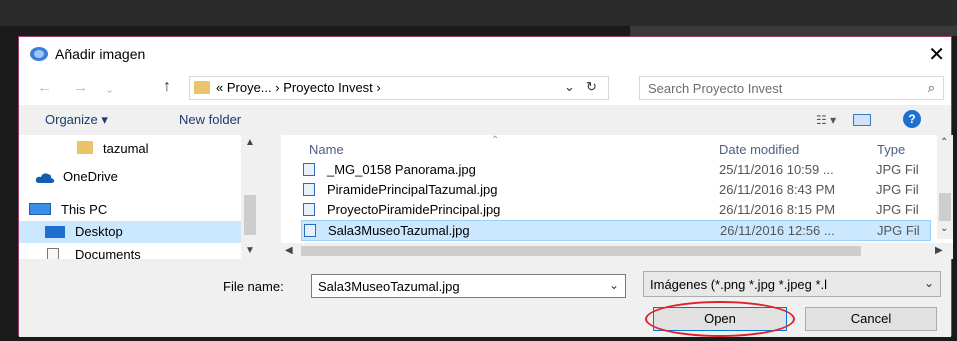 This screenshot has width=957, height=341. What do you see at coordinates (793, 31) in the screenshot?
I see `background-strip` at bounding box center [793, 31].